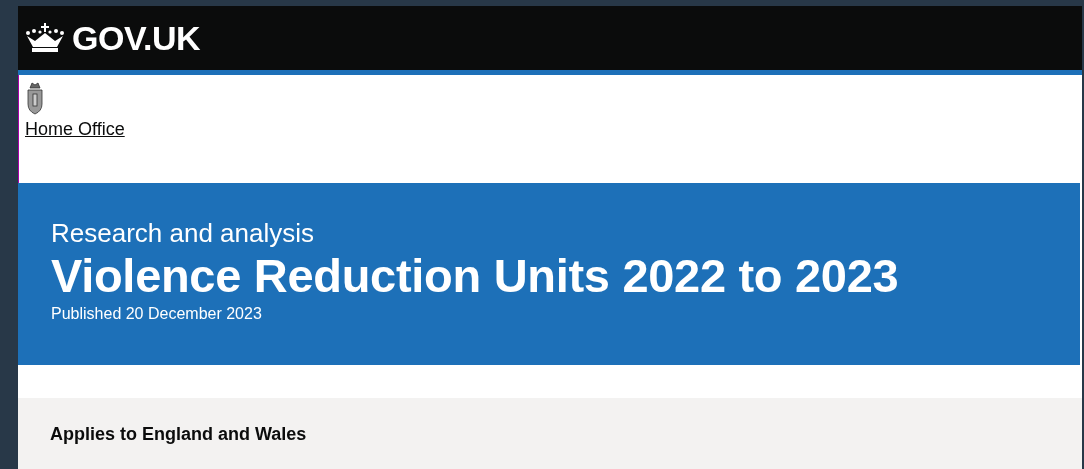  Describe the element at coordinates (75, 129) in the screenshot. I see `organisation-link: Home Office` at that location.